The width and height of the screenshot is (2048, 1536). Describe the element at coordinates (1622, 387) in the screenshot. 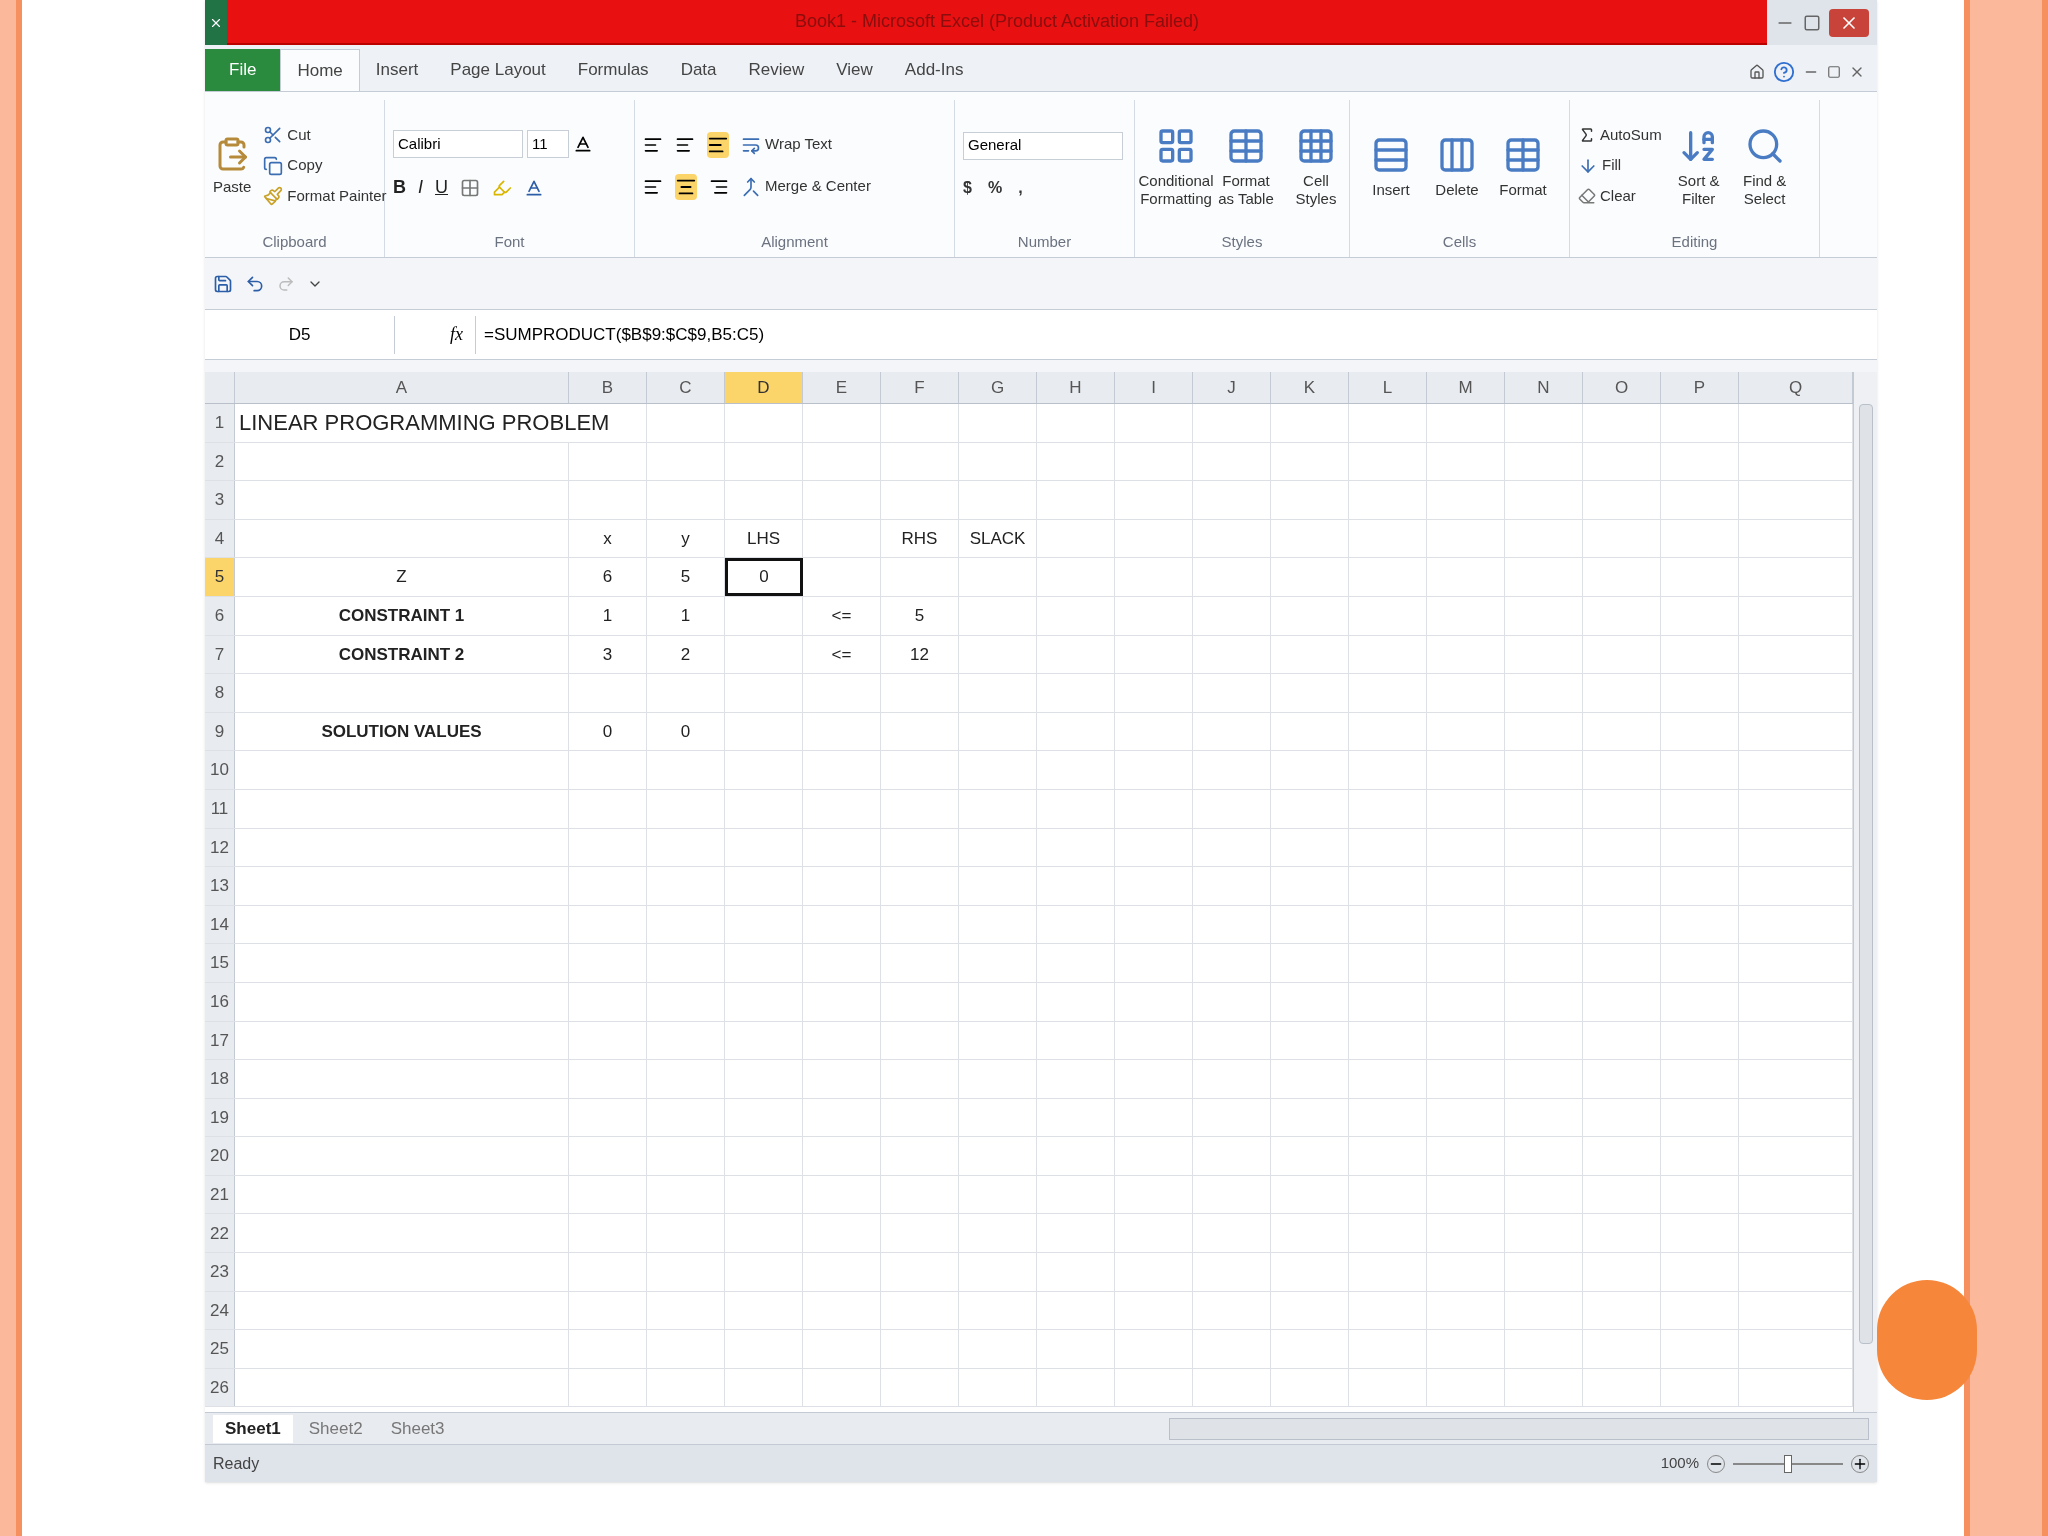

I see `column-header: O` at that location.